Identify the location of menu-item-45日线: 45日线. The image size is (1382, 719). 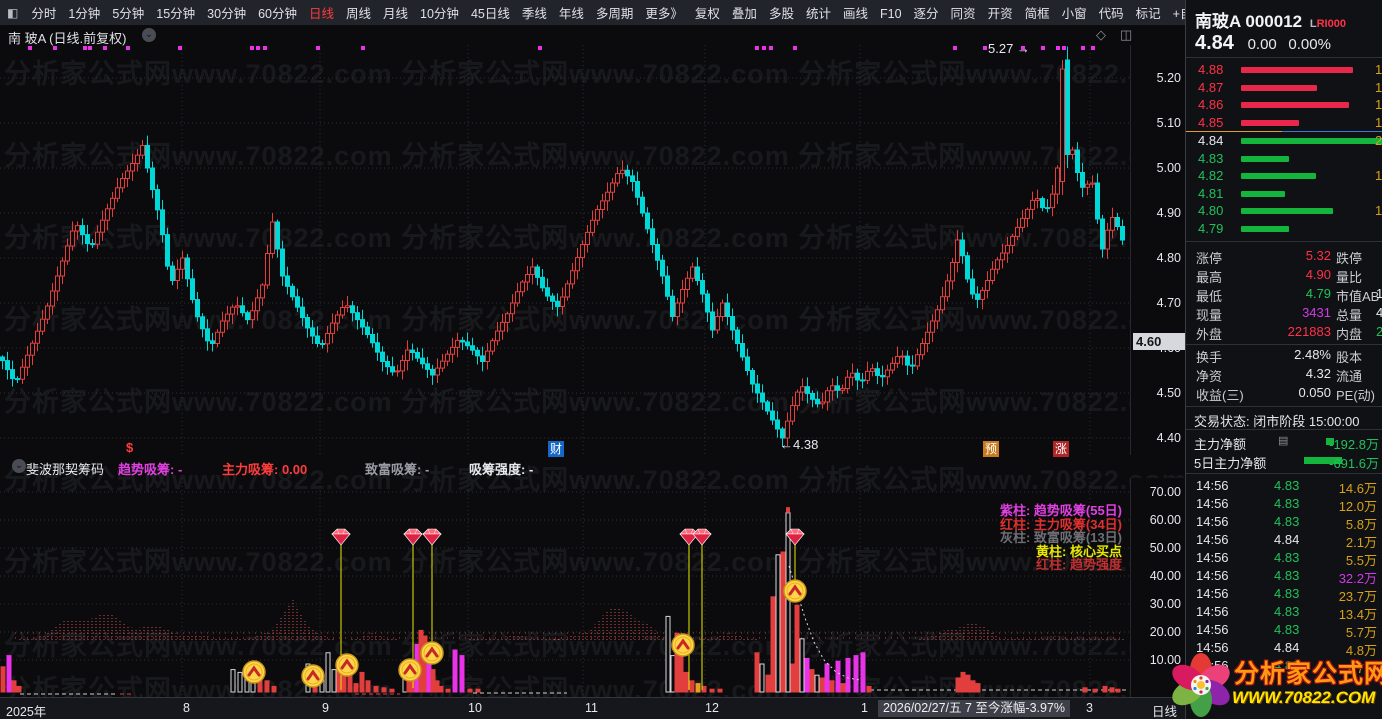
(490, 14).